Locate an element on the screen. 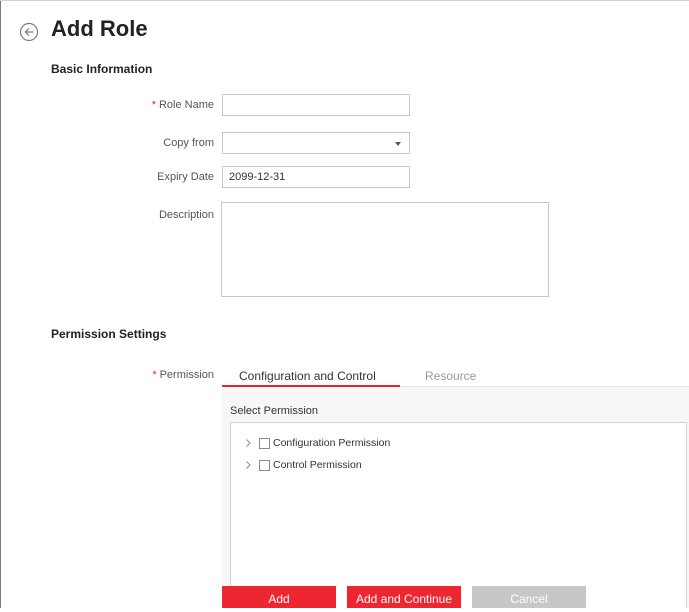 The image size is (689, 612). window-top-border is located at coordinates (344, 0).